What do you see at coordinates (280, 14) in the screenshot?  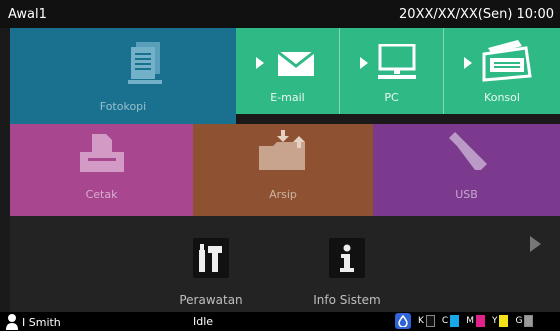 I see `top-bar: Awal1 20XX/XX/XX(Sen) 10:00` at bounding box center [280, 14].